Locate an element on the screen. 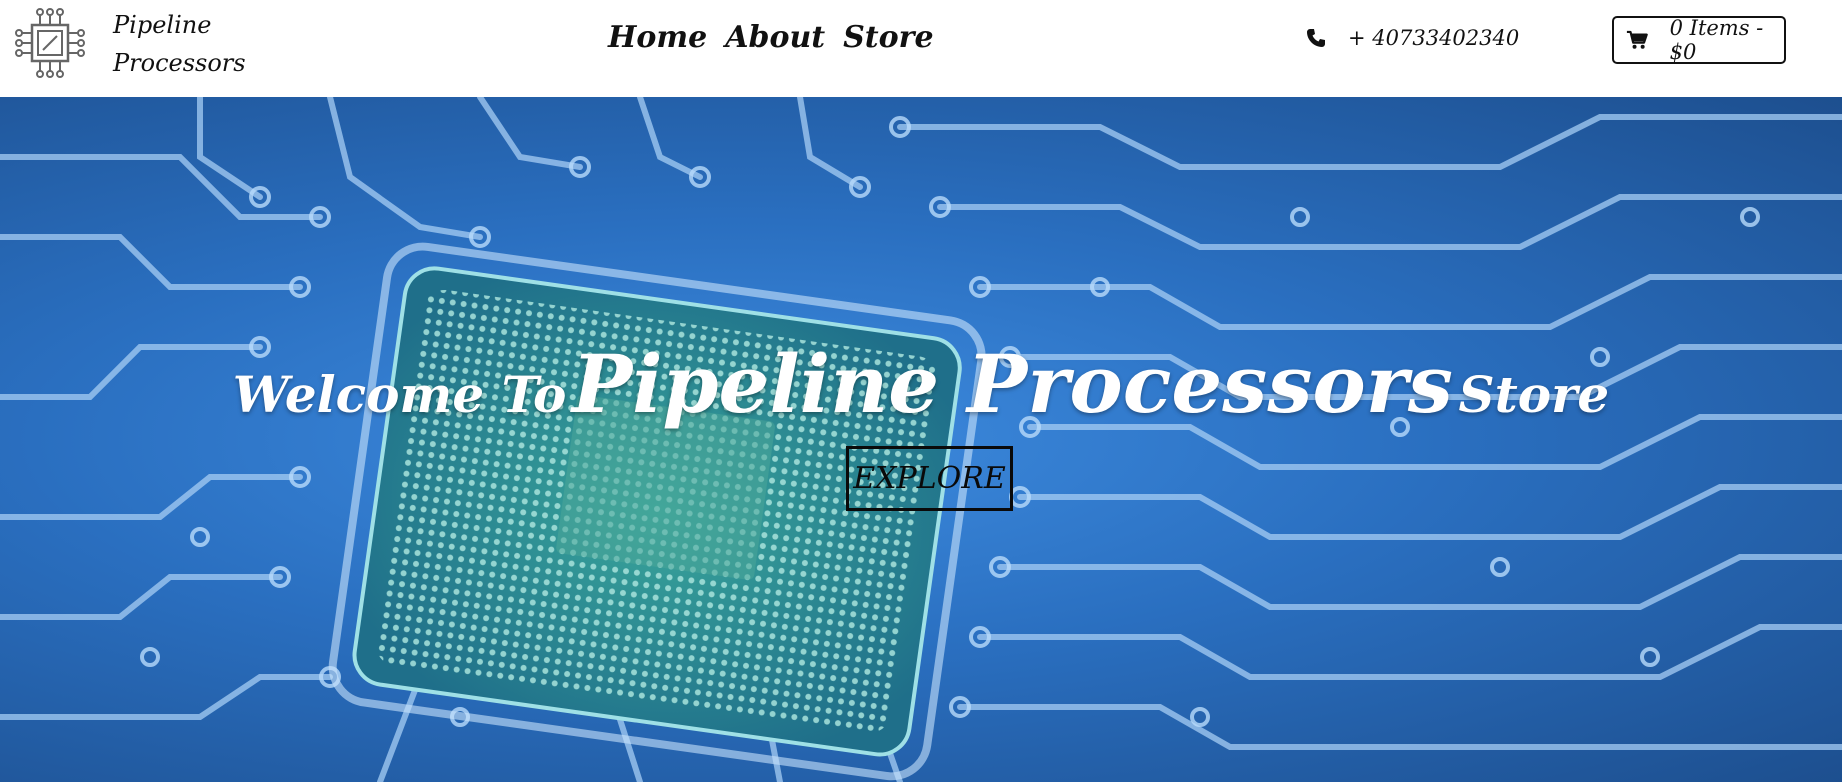  hero-title: Welcome To Pipeline Processors Store is located at coordinates (921, 384).